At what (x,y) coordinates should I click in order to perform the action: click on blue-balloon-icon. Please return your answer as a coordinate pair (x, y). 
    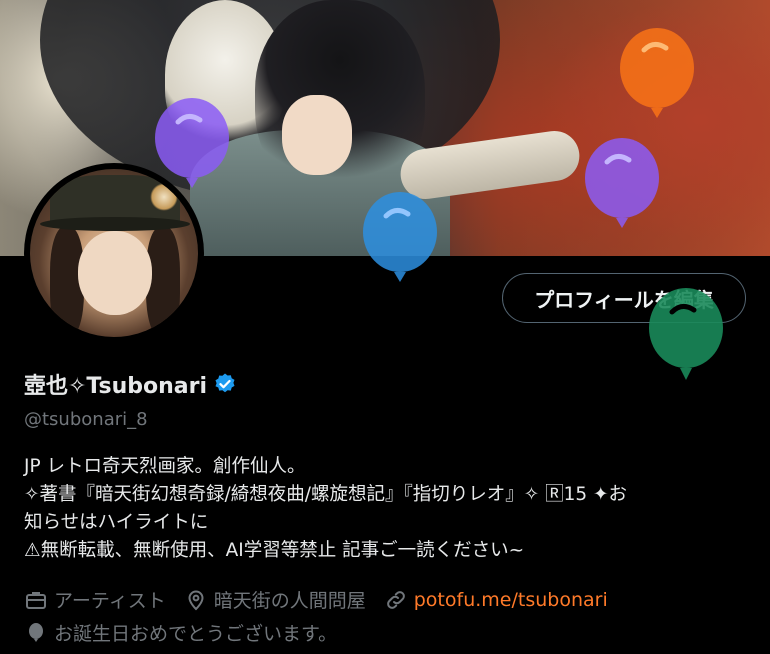
    Looking at the image, I should click on (400, 237).